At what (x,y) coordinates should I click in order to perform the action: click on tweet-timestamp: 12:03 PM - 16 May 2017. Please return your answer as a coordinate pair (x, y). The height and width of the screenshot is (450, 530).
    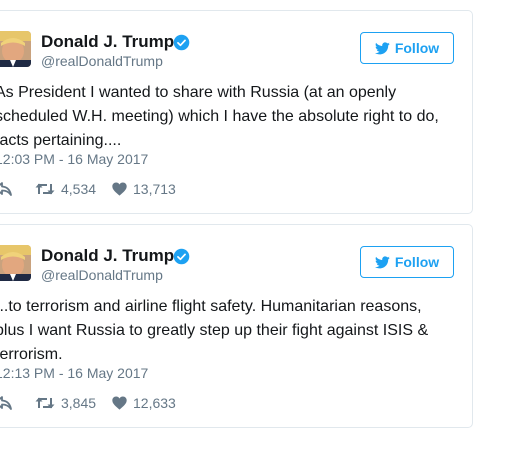
    Looking at the image, I should click on (74, 159).